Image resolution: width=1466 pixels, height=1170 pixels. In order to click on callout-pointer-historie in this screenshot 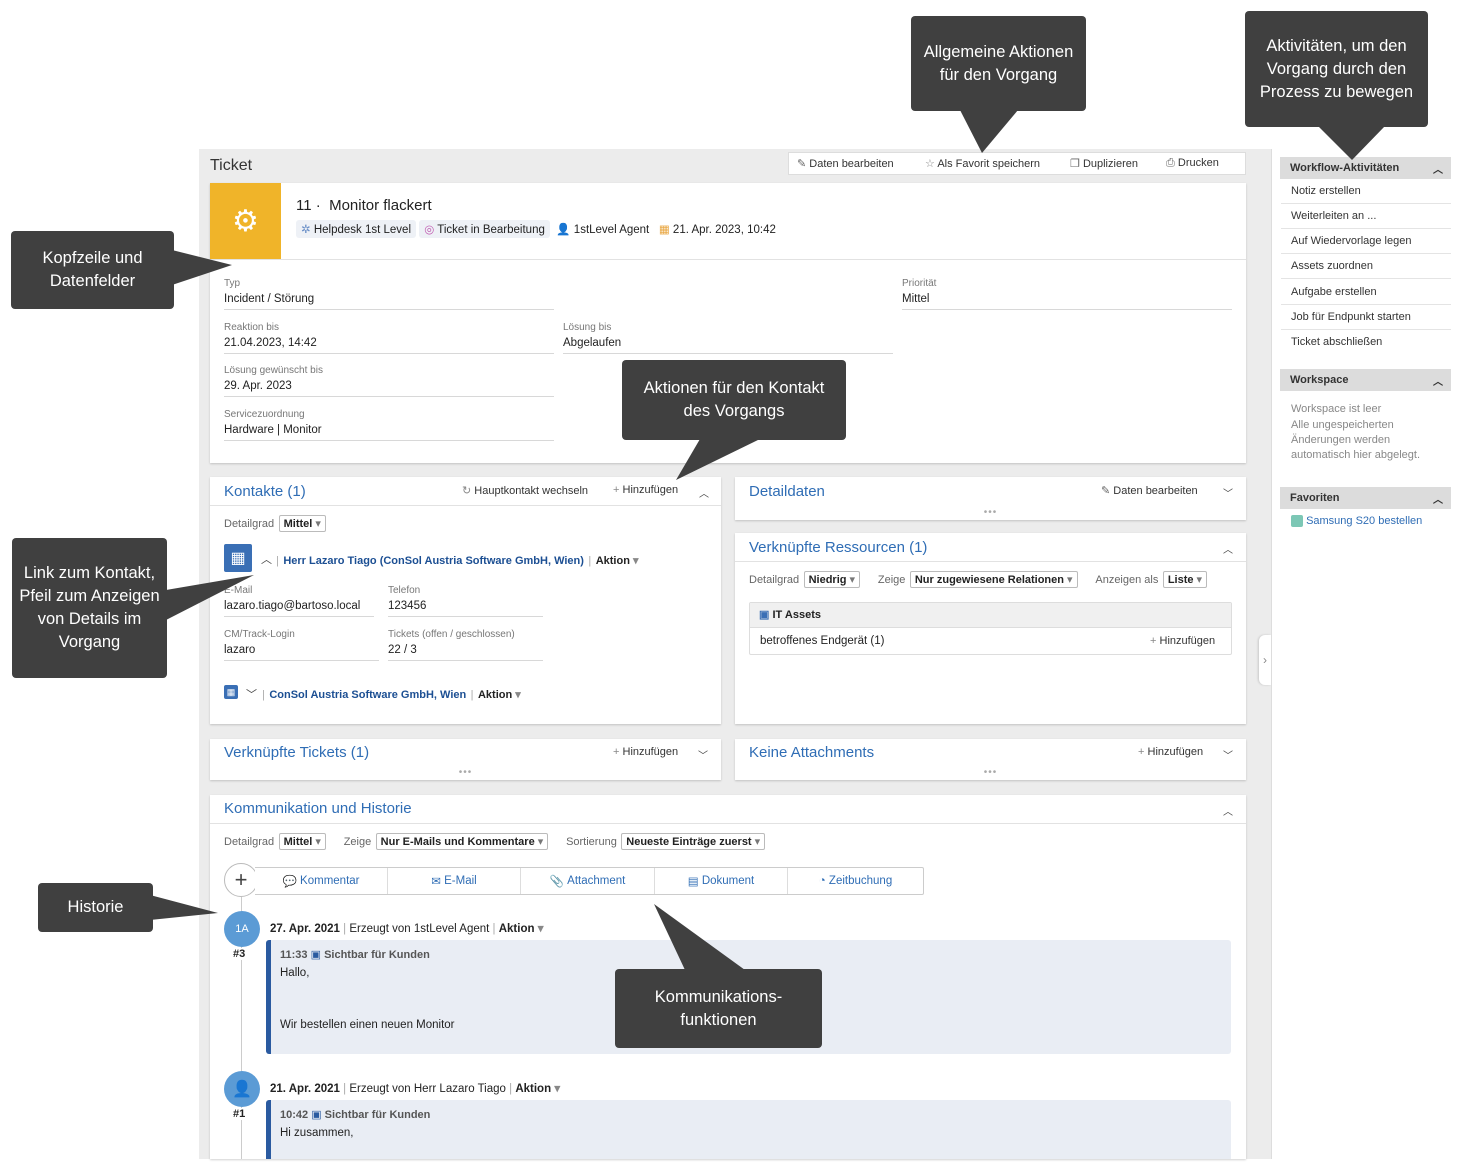, I will do `click(184, 907)`.